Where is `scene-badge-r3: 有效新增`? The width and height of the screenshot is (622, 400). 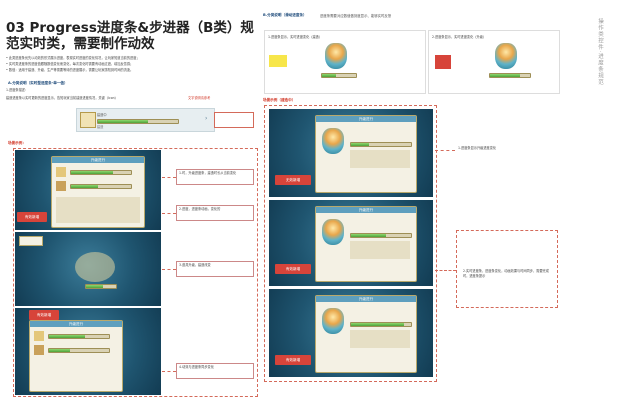 scene-badge-r3: 有效新增 is located at coordinates (293, 360).